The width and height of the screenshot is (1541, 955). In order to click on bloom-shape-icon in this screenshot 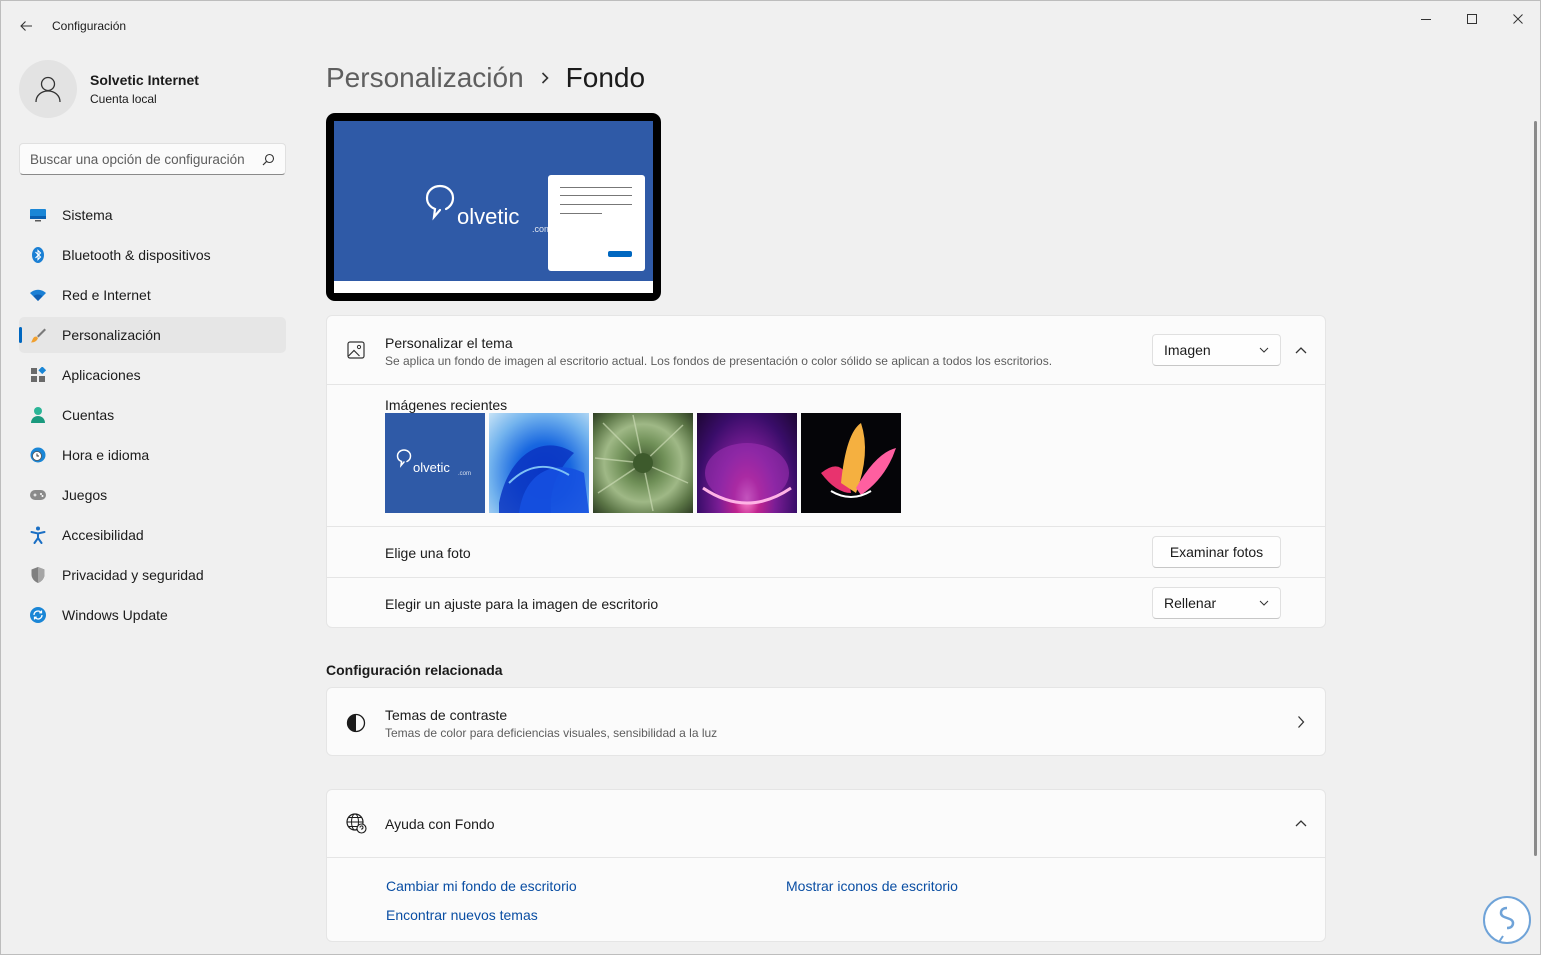, I will do `click(544, 479)`.